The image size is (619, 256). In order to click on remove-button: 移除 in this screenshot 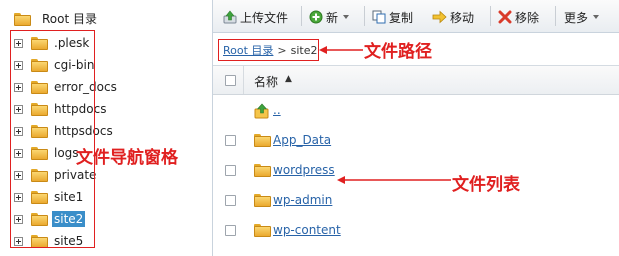, I will do `click(518, 17)`.